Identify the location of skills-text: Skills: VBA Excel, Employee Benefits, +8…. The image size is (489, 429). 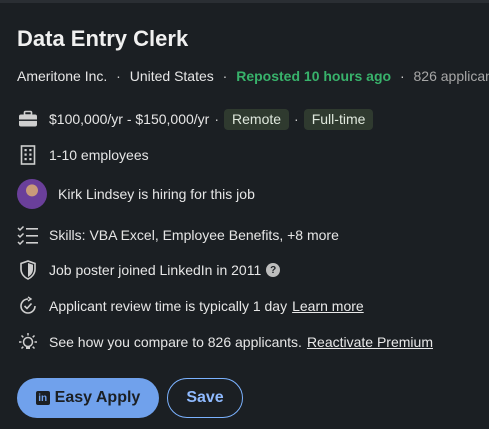
(194, 235).